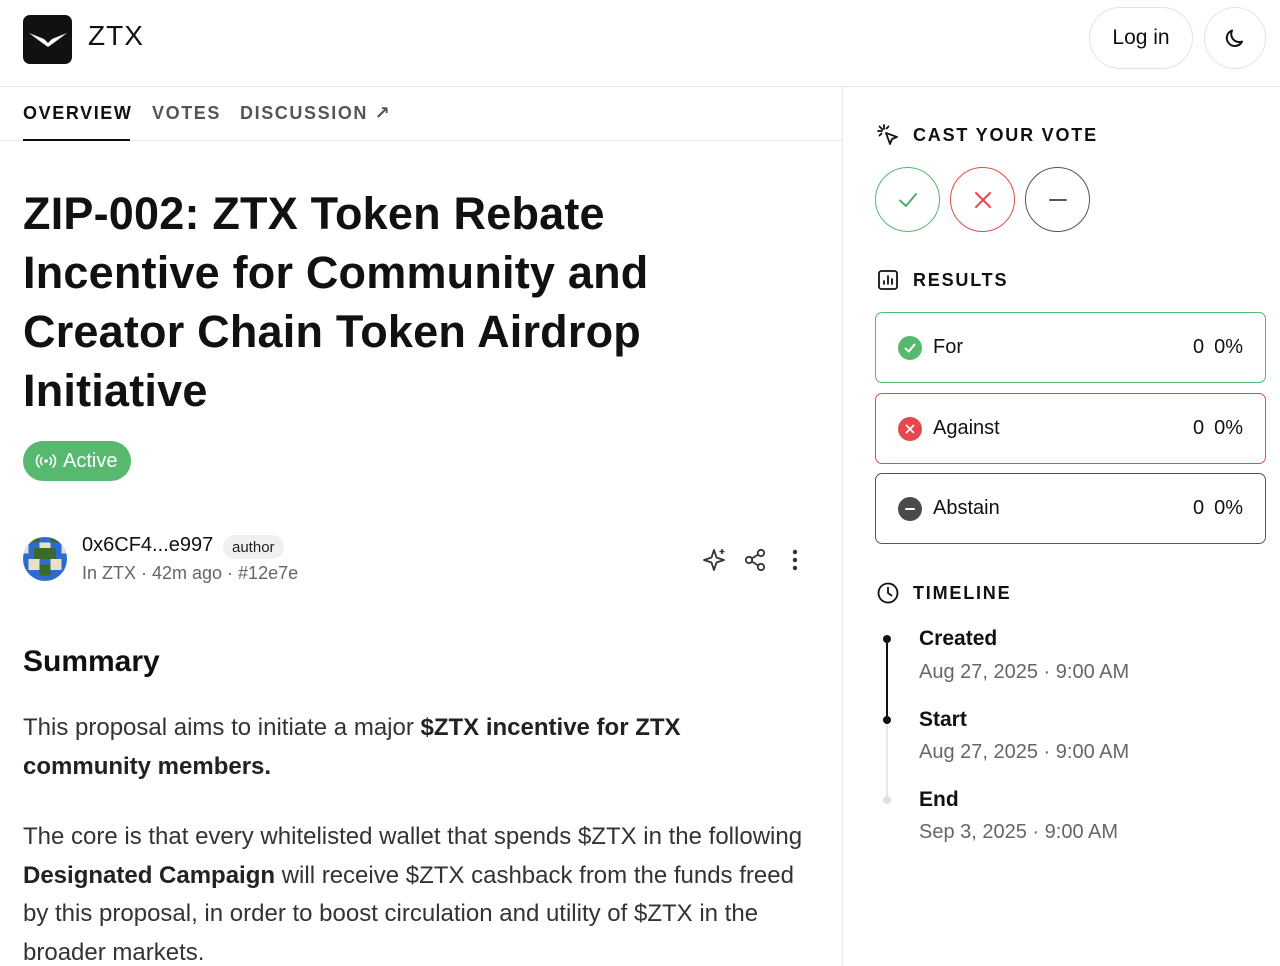 This screenshot has width=1280, height=966. What do you see at coordinates (1070, 508) in the screenshot?
I see `result-abstain: Abstain 0 0%` at bounding box center [1070, 508].